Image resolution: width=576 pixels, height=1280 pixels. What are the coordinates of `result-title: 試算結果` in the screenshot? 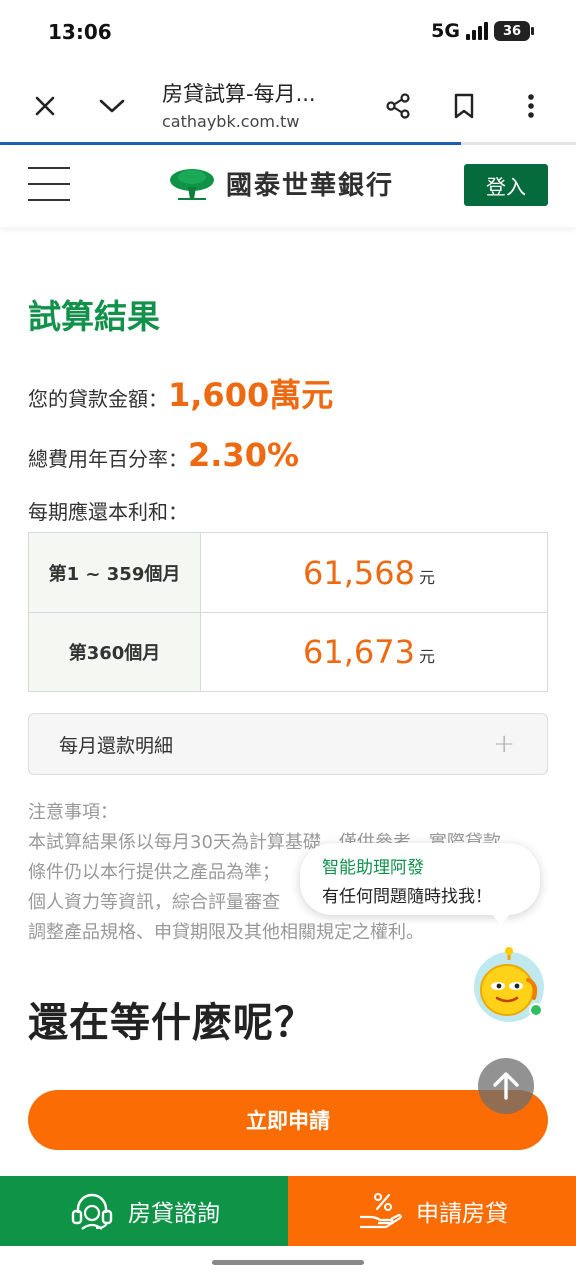 It's located at (94, 316).